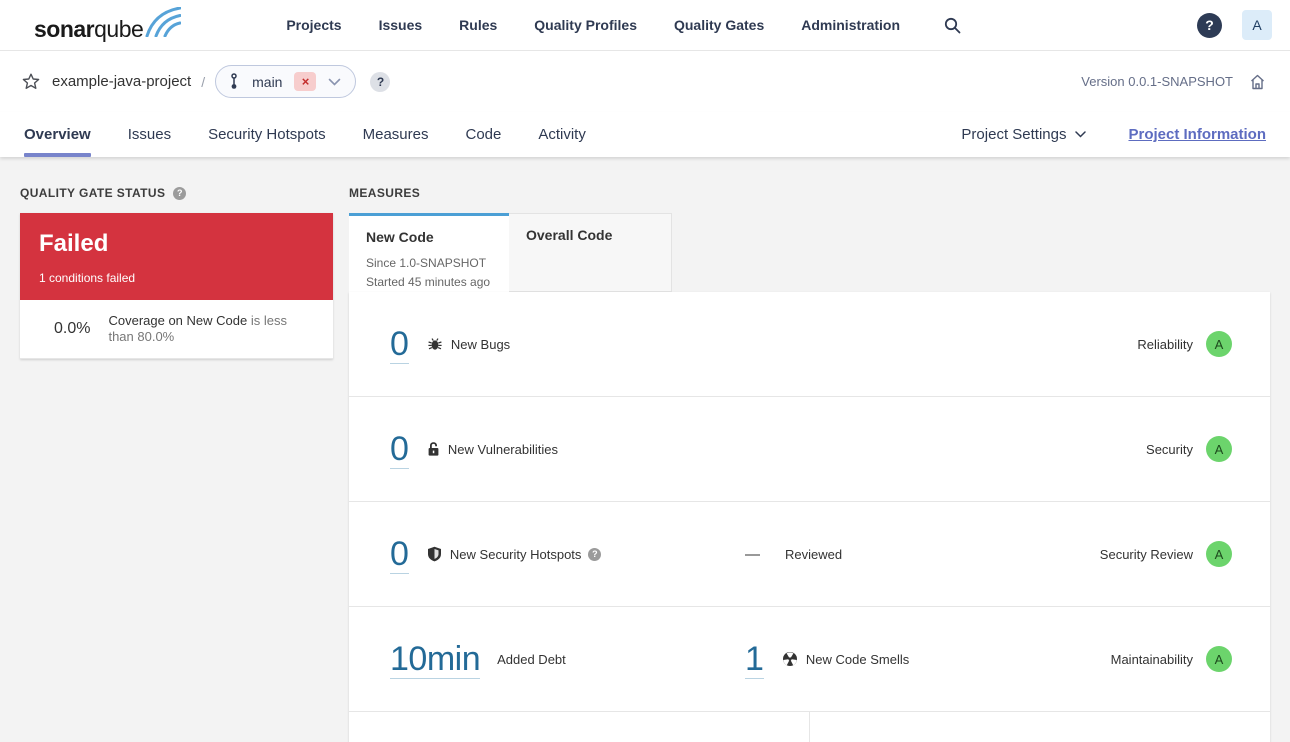 Image resolution: width=1290 pixels, height=742 pixels. What do you see at coordinates (790, 659) in the screenshot?
I see `code-smell-icon` at bounding box center [790, 659].